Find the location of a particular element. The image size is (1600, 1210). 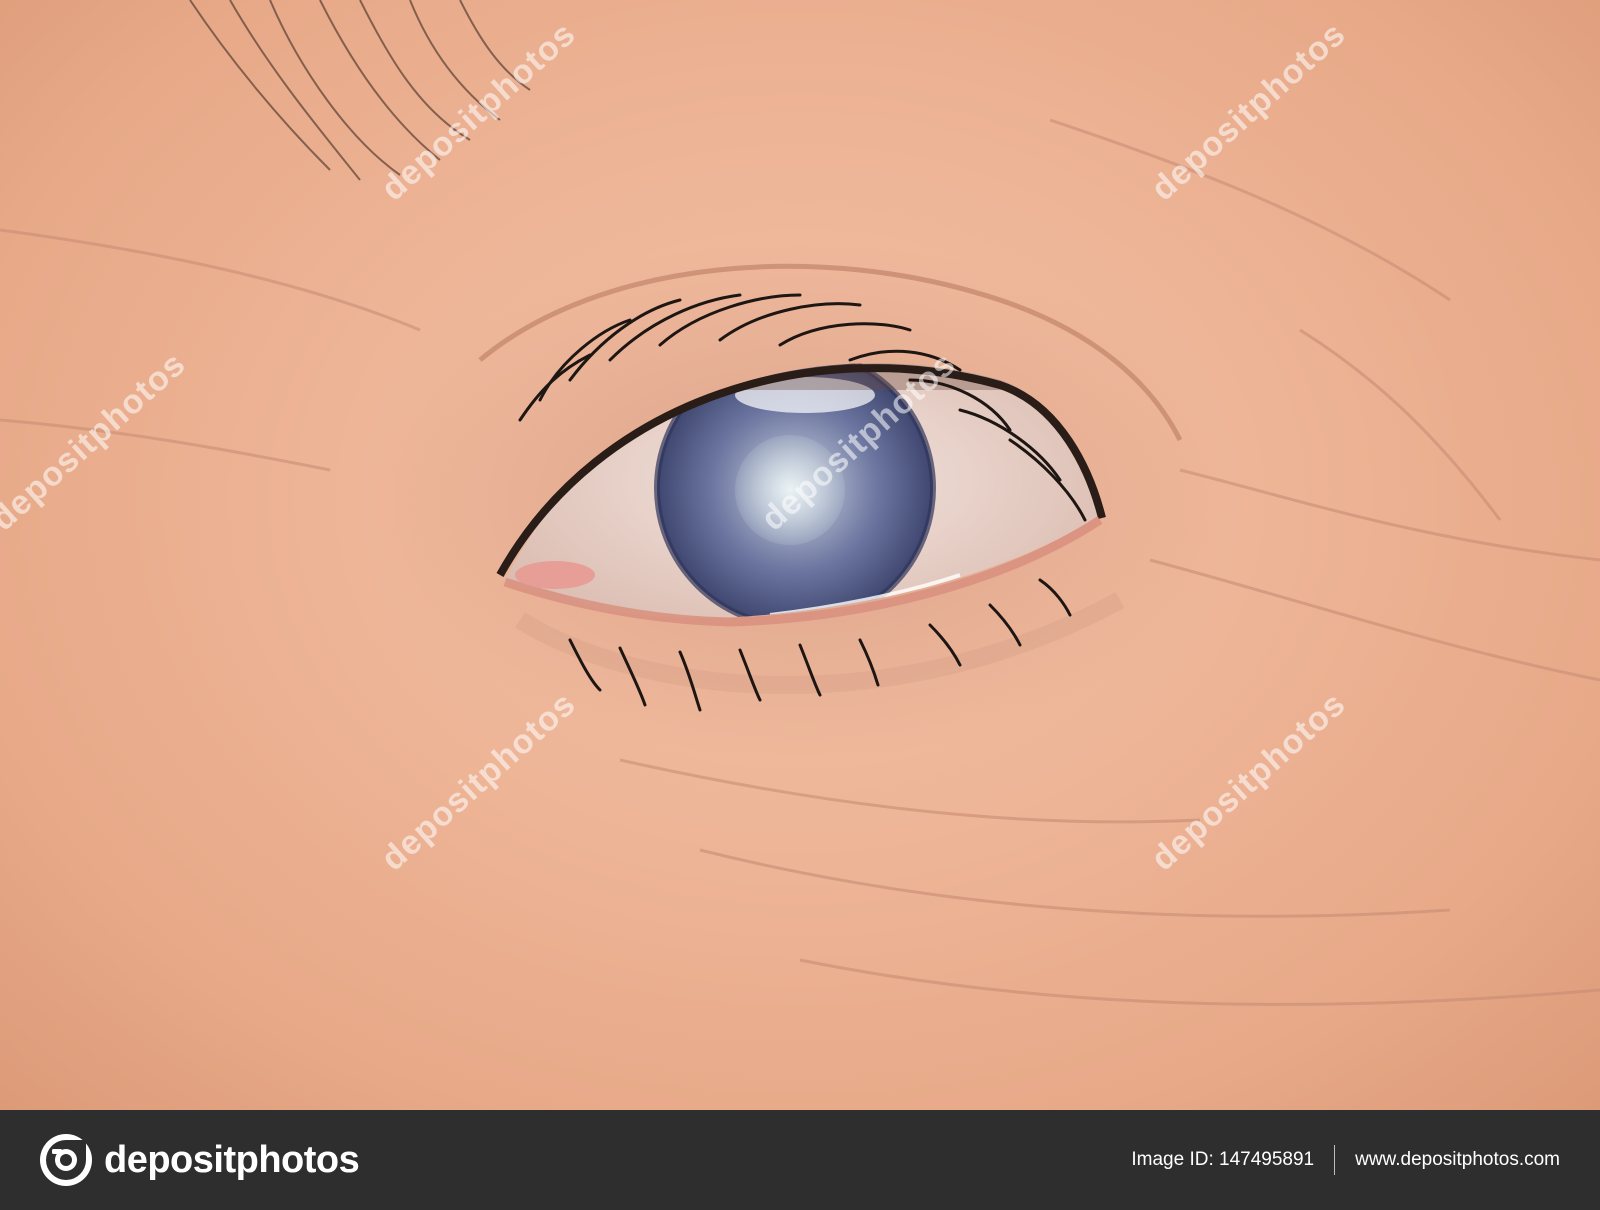

camera-logo-icon is located at coordinates (66, 1160).